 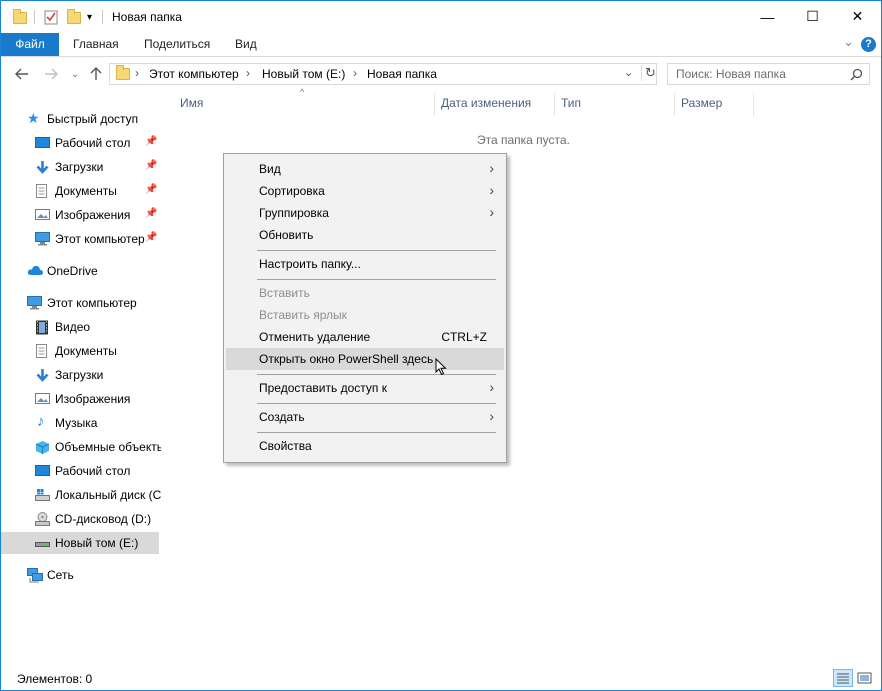 I want to click on nav-label: OneDrive, so click(x=72, y=271).